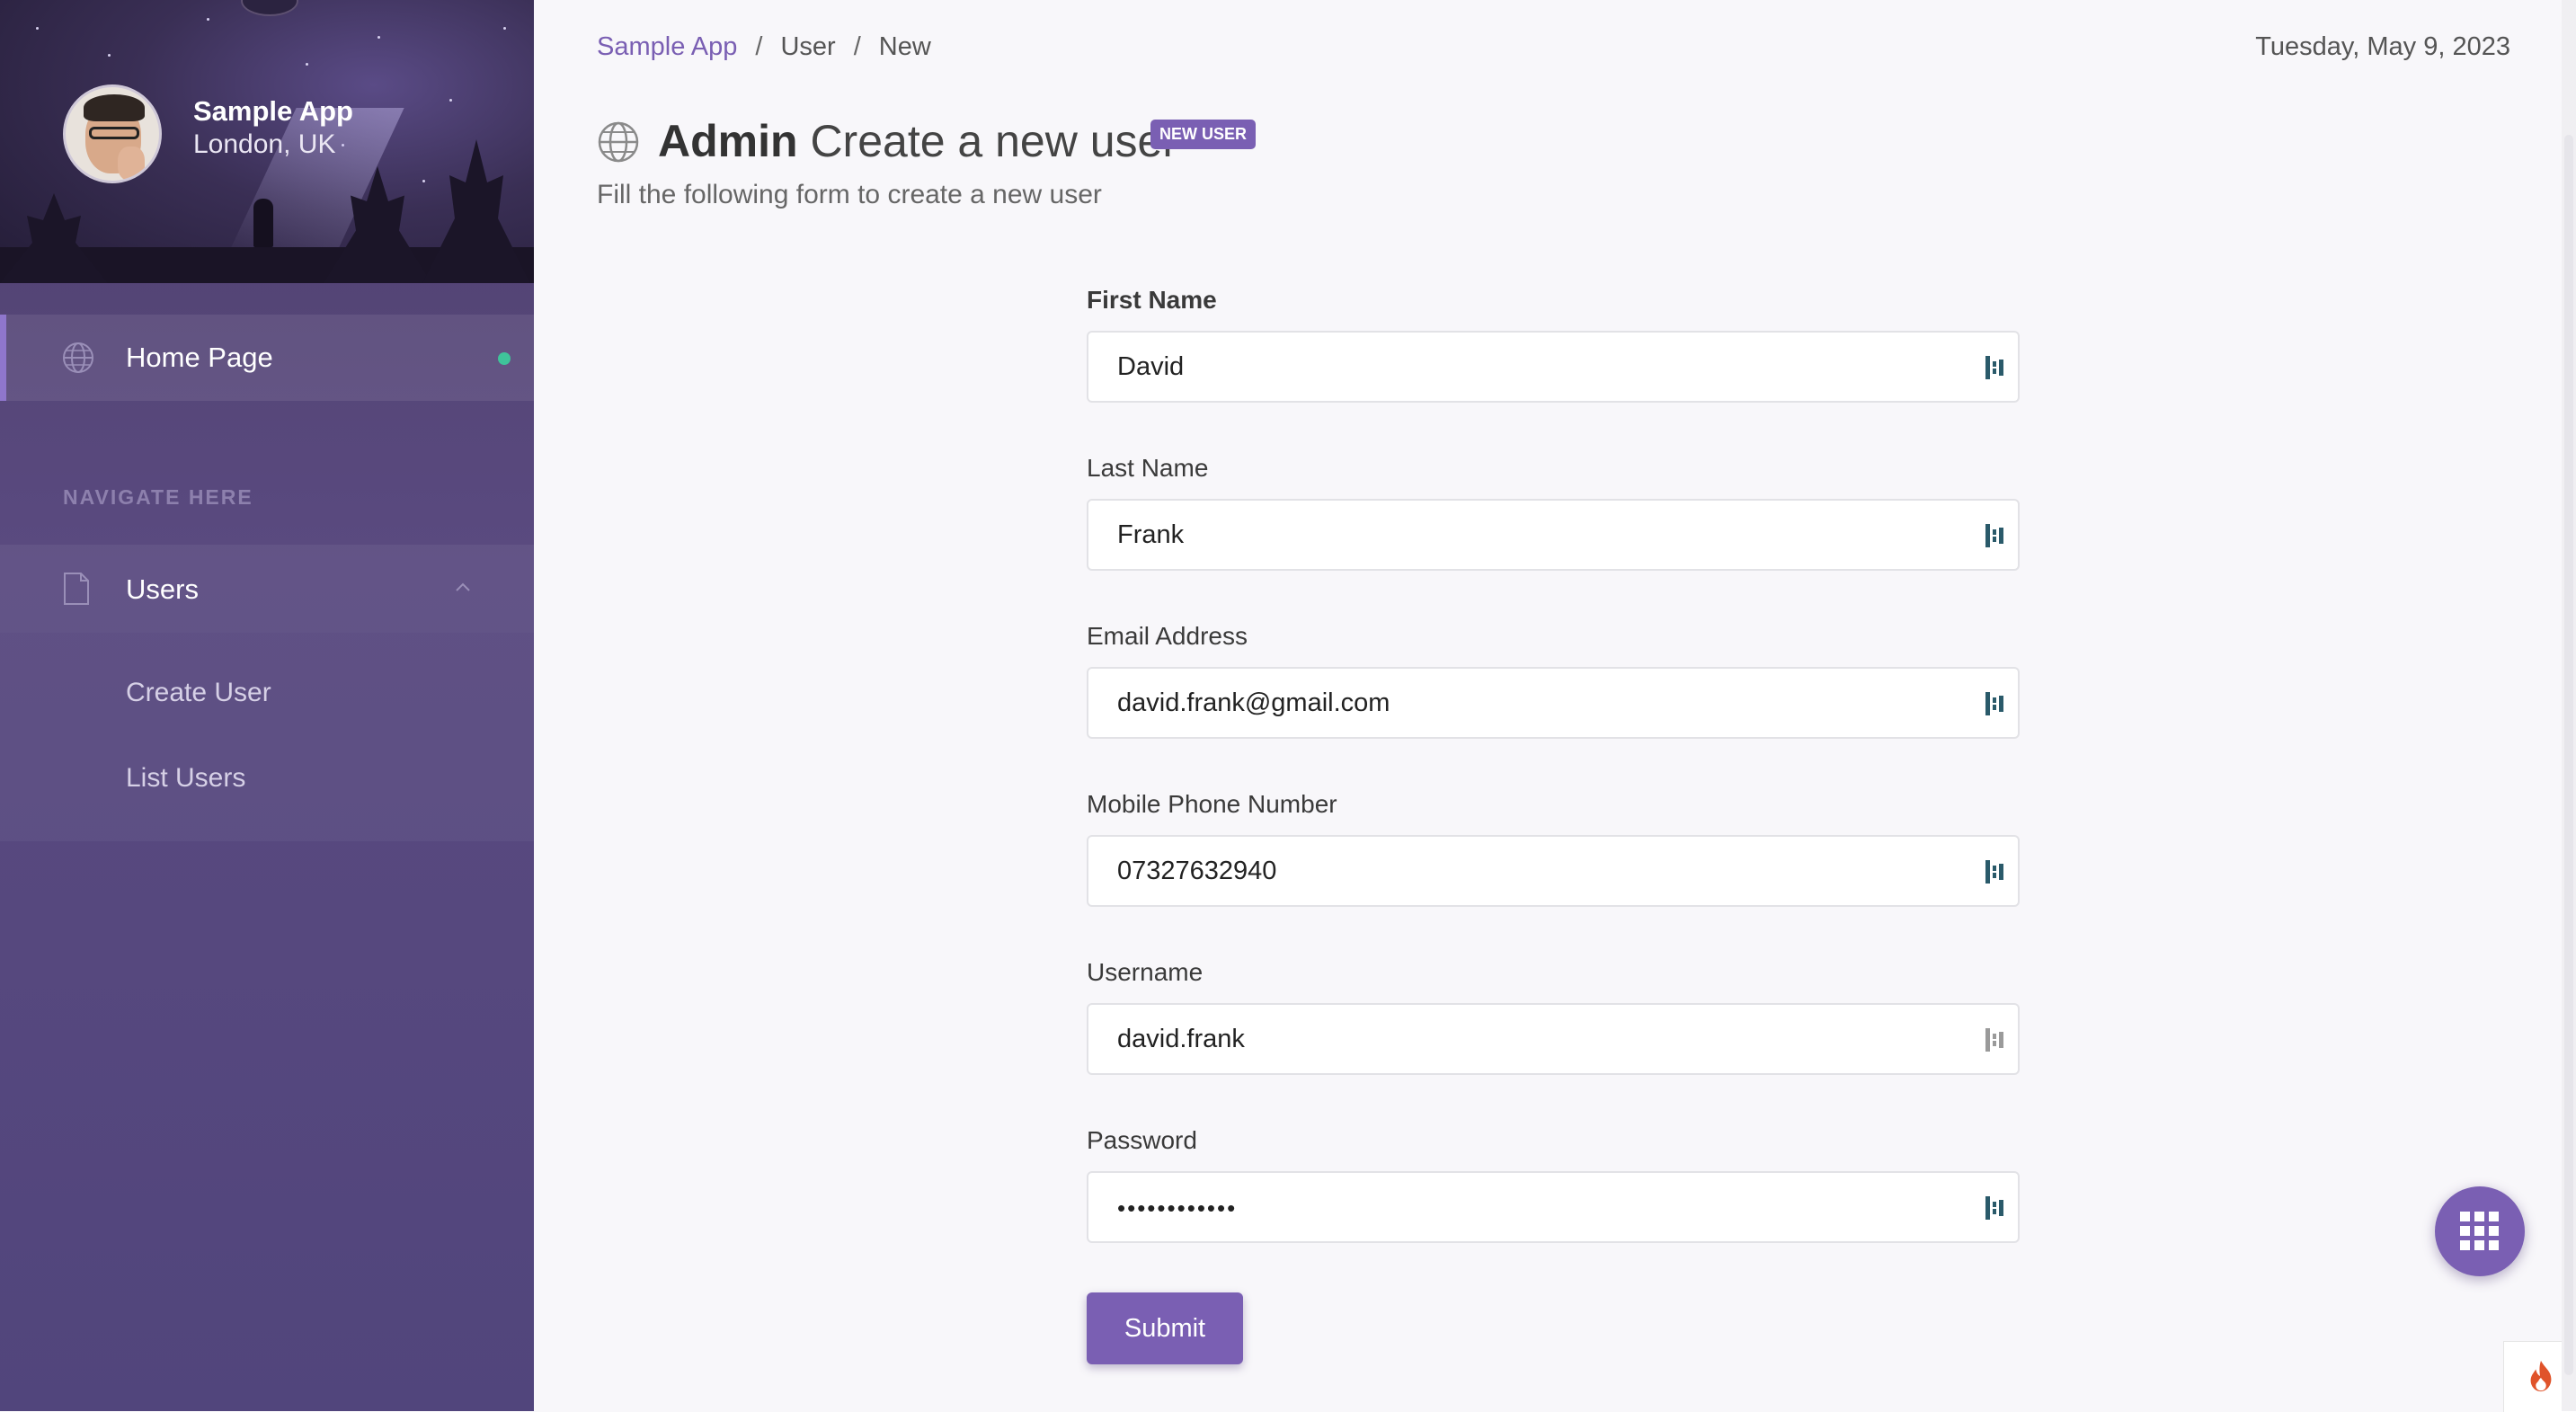 Image resolution: width=2576 pixels, height=1412 pixels. What do you see at coordinates (1181, 1039) in the screenshot?
I see `input-value: david.frank` at bounding box center [1181, 1039].